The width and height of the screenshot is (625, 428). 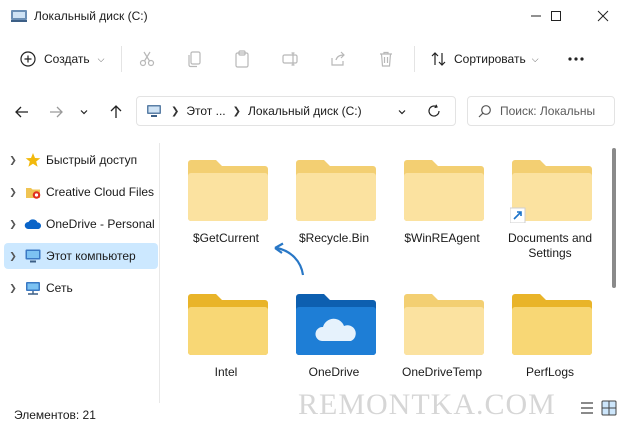 What do you see at coordinates (548, 111) in the screenshot?
I see `search-placeholder: Поиск: Локальны` at bounding box center [548, 111].